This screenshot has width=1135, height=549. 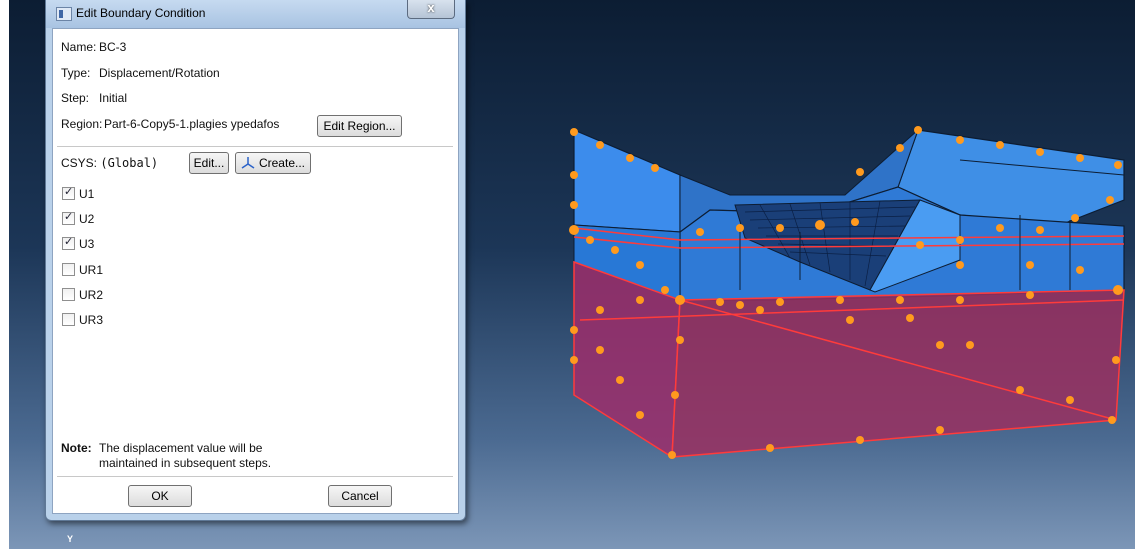 I want to click on dof-row-u2: U2, so click(x=78, y=219).